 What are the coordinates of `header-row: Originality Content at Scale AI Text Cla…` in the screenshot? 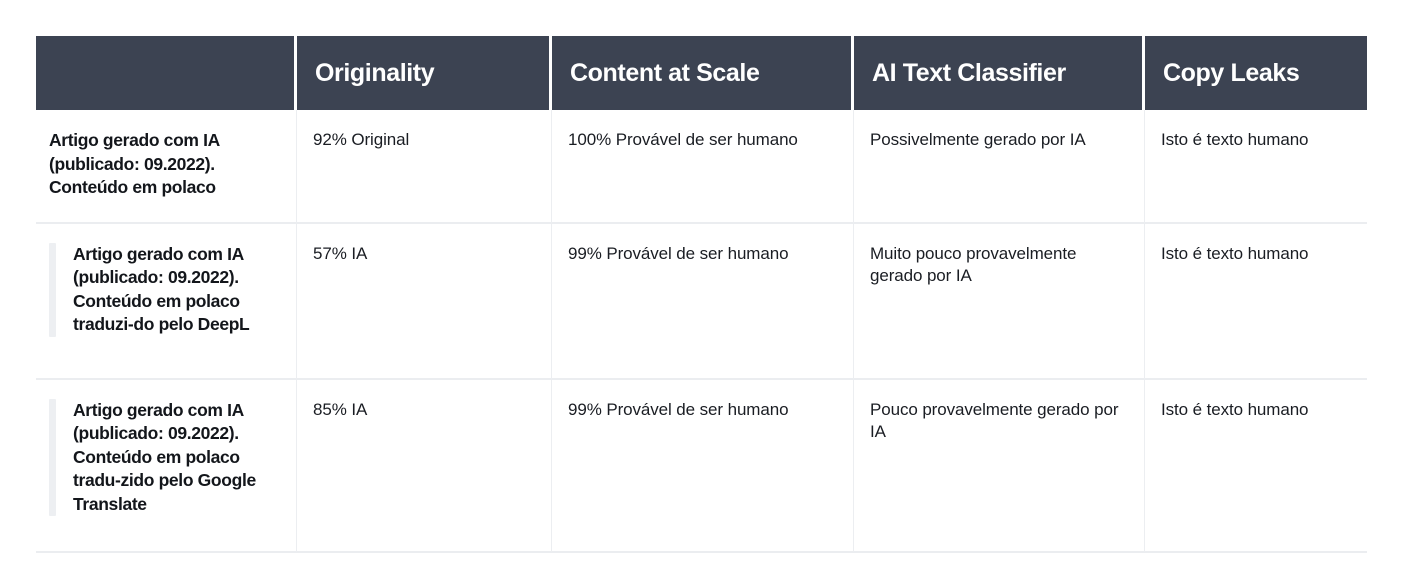 It's located at (701, 73).